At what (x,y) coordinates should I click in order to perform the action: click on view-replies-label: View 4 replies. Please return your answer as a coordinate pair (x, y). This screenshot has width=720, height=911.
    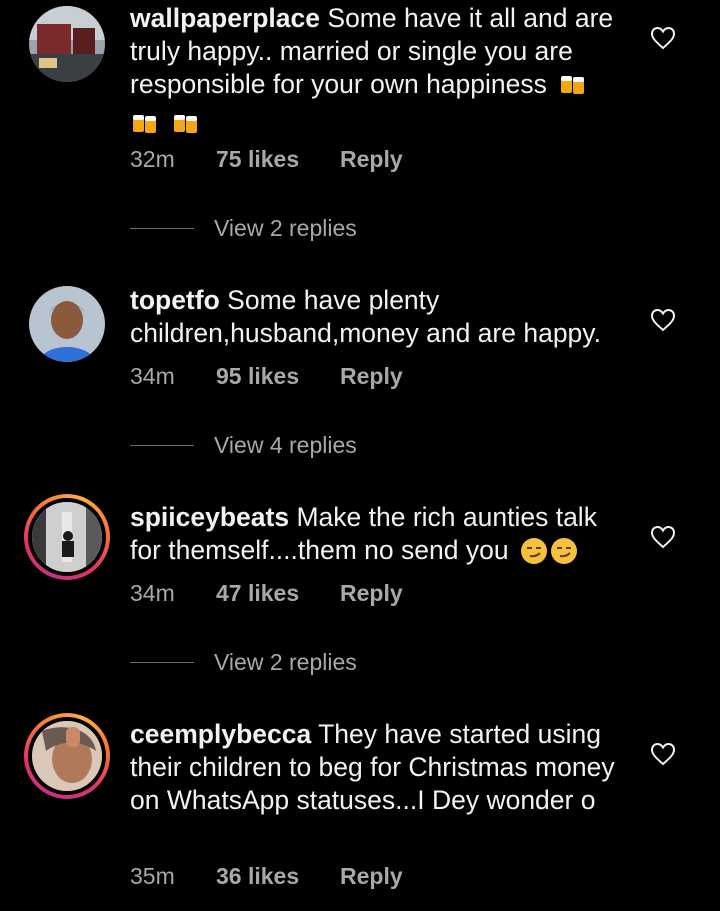
    Looking at the image, I should click on (285, 445).